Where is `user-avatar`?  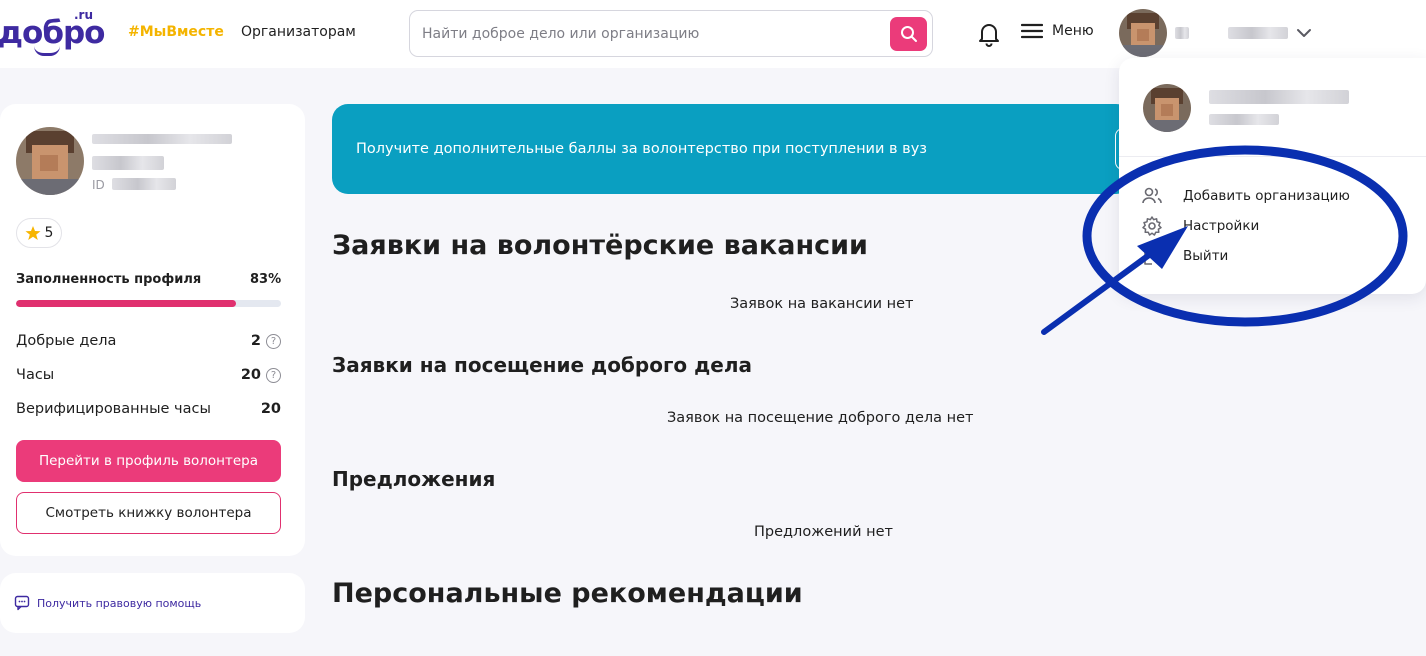 user-avatar is located at coordinates (1143, 33).